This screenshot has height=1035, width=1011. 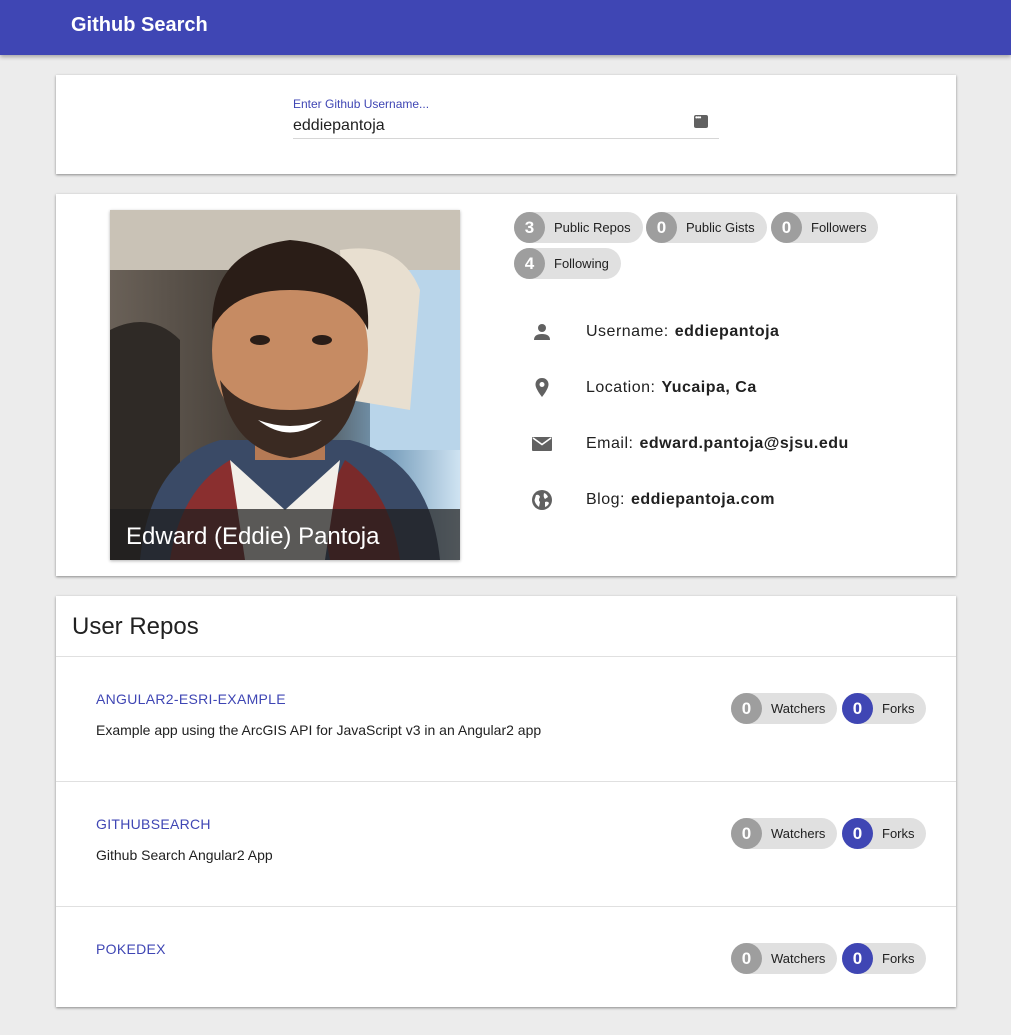 What do you see at coordinates (727, 331) in the screenshot?
I see `info-value: eddiepantoja` at bounding box center [727, 331].